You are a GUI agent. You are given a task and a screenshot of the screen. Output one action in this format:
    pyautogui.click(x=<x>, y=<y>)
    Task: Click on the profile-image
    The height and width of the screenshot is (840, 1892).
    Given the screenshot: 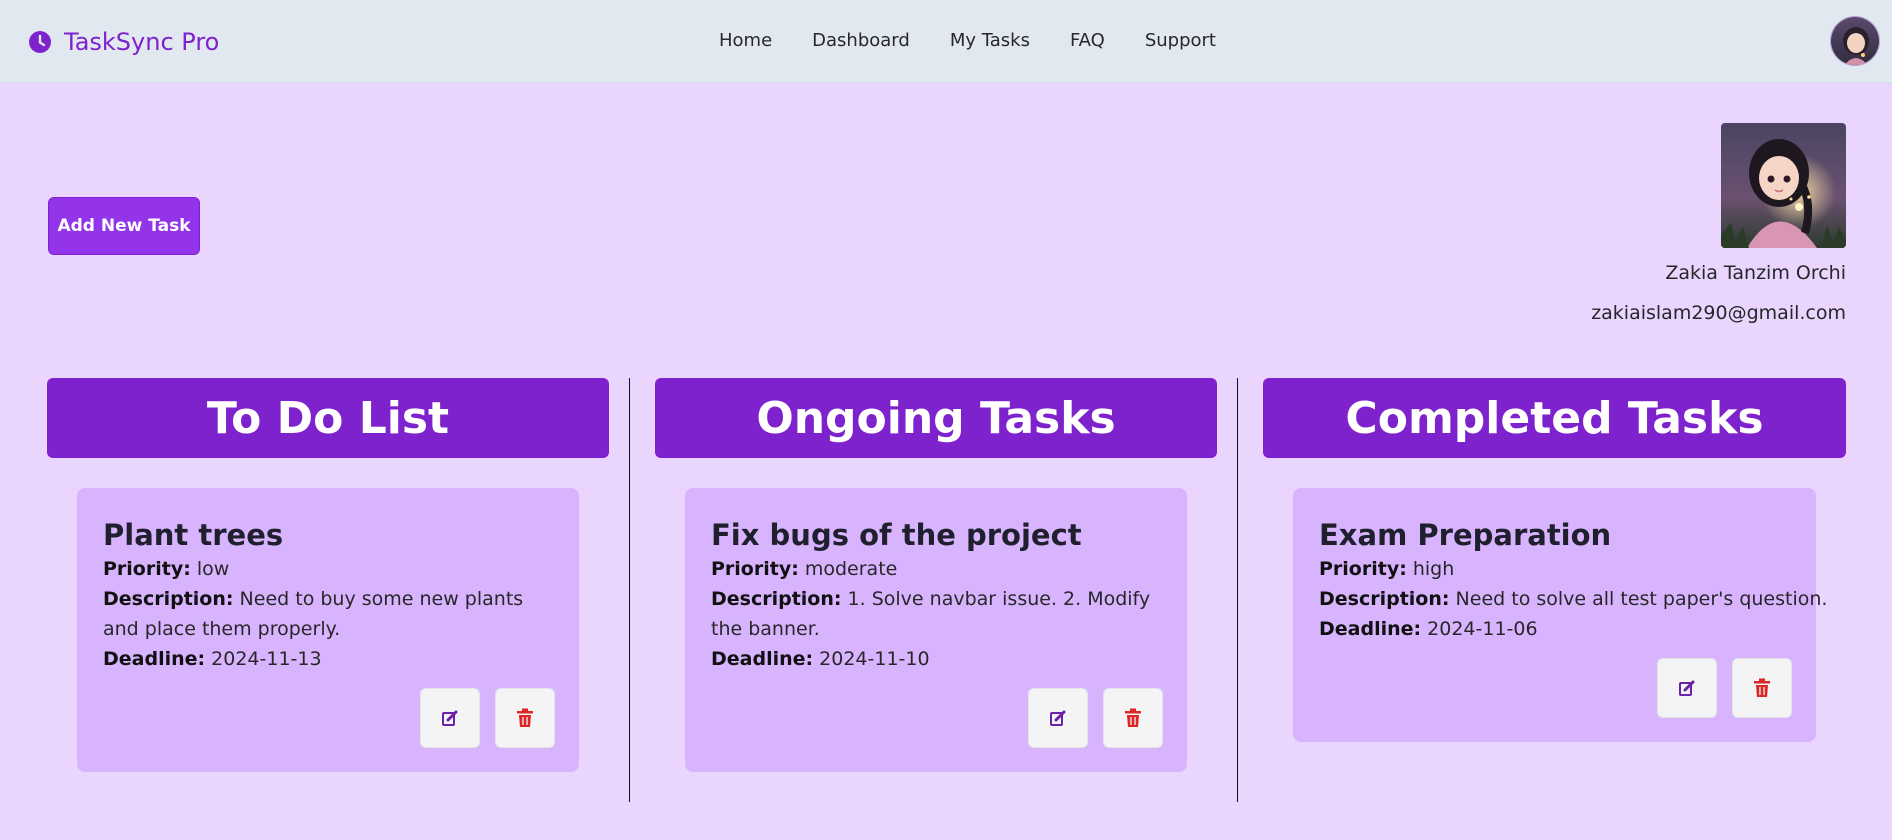 What is the action you would take?
    pyautogui.click(x=1783, y=185)
    